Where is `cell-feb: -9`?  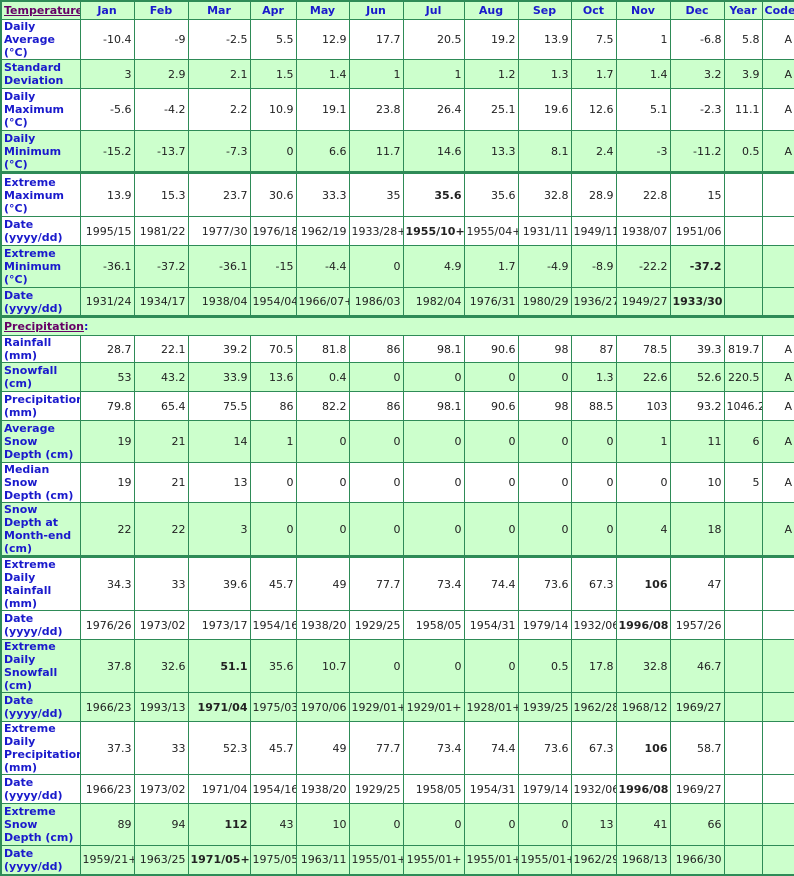 cell-feb: -9 is located at coordinates (161, 39).